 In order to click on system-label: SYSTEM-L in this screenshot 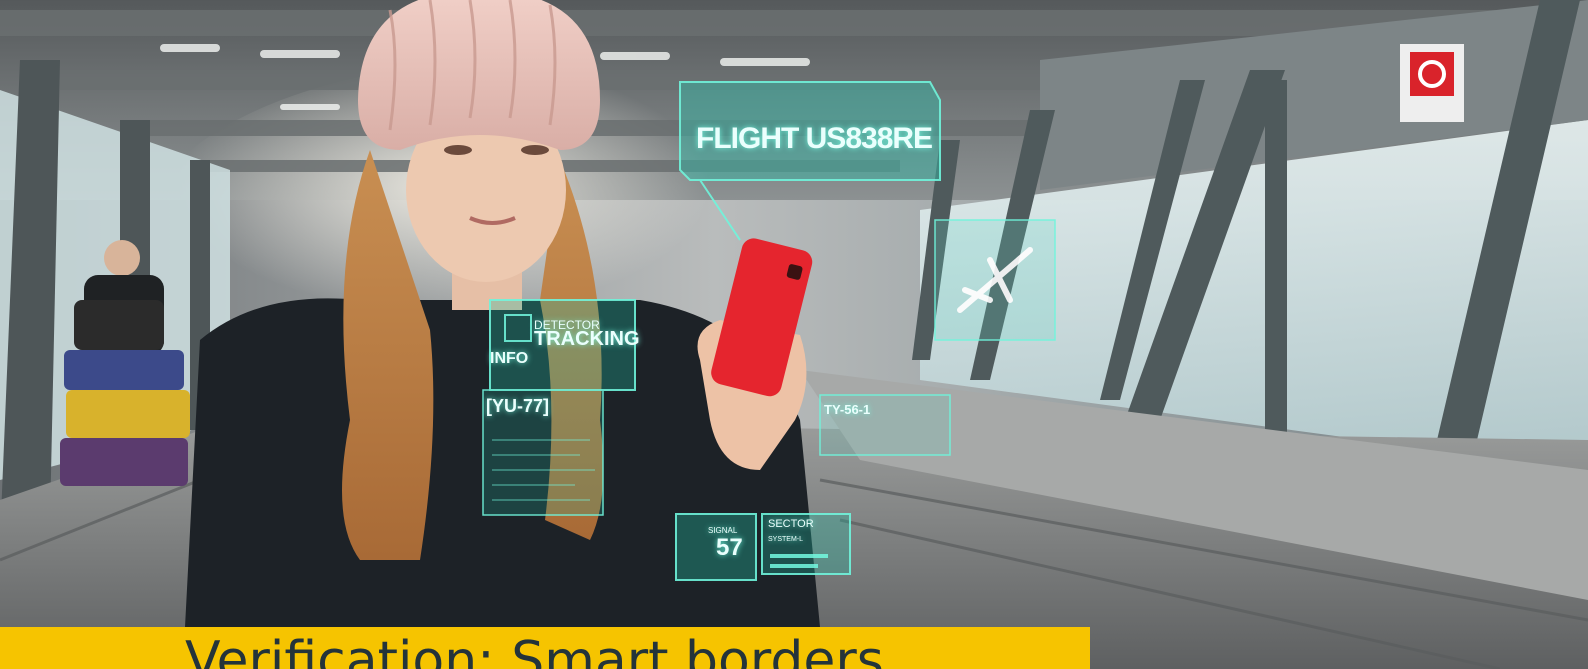, I will do `click(786, 539)`.